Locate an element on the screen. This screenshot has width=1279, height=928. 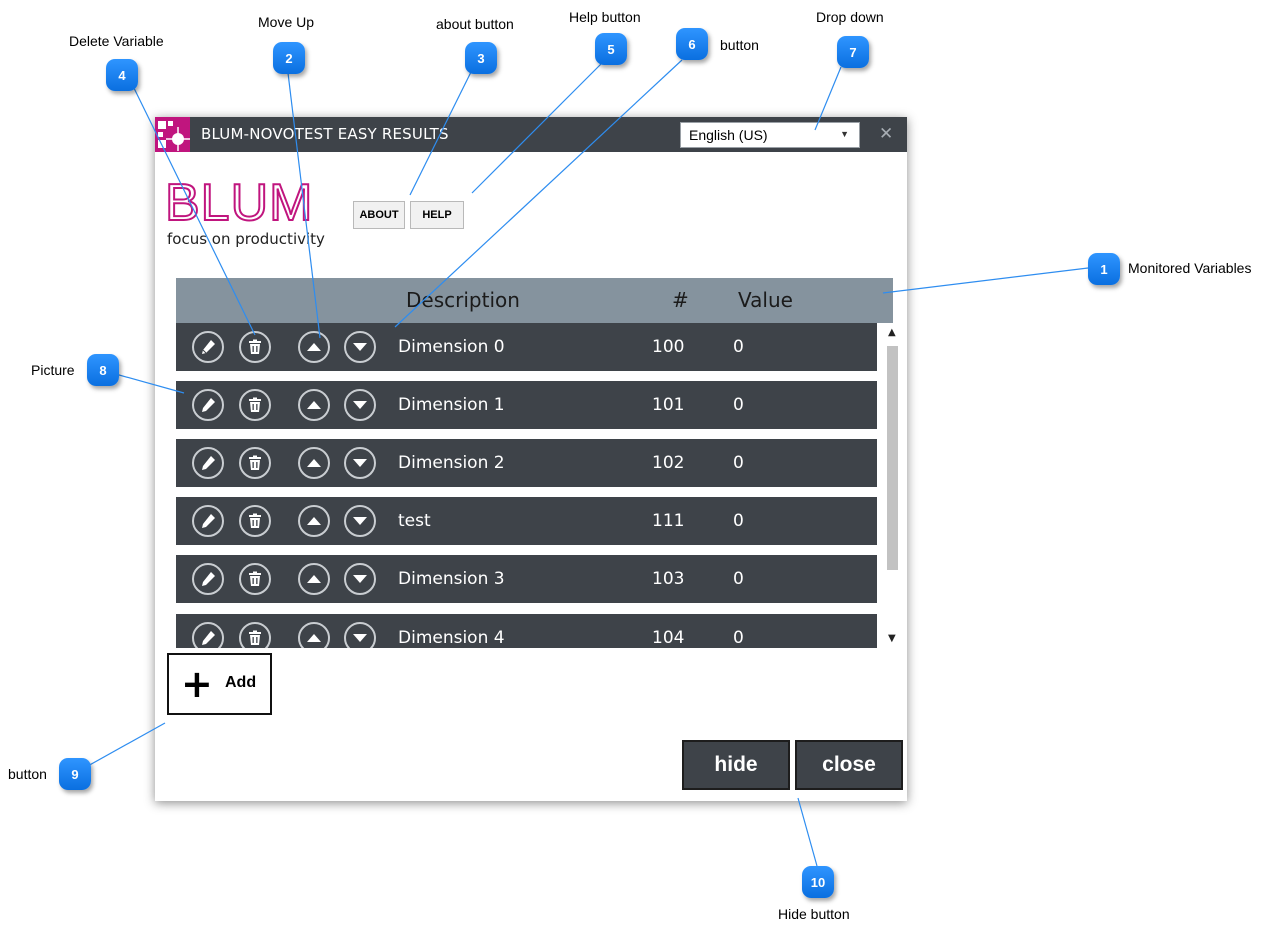
add-button-label: Add is located at coordinates (241, 682).